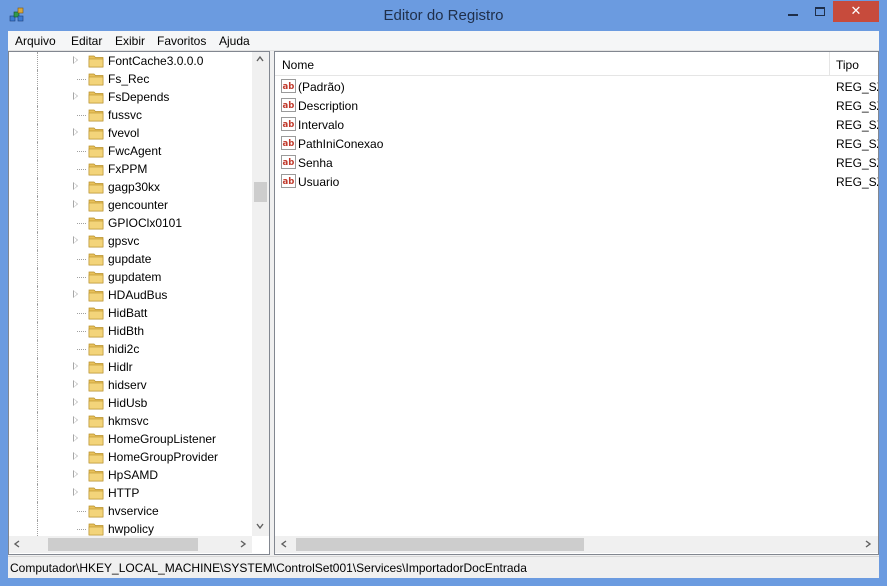  I want to click on list-horizontal-scrollbar, so click(576, 544).